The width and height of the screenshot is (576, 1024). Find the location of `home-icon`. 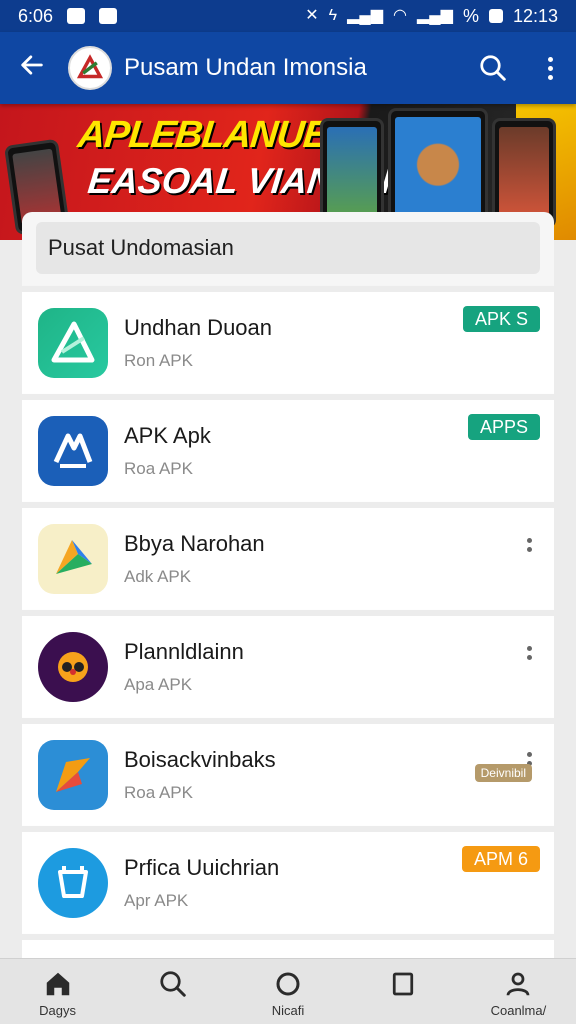

home-icon is located at coordinates (57, 984).